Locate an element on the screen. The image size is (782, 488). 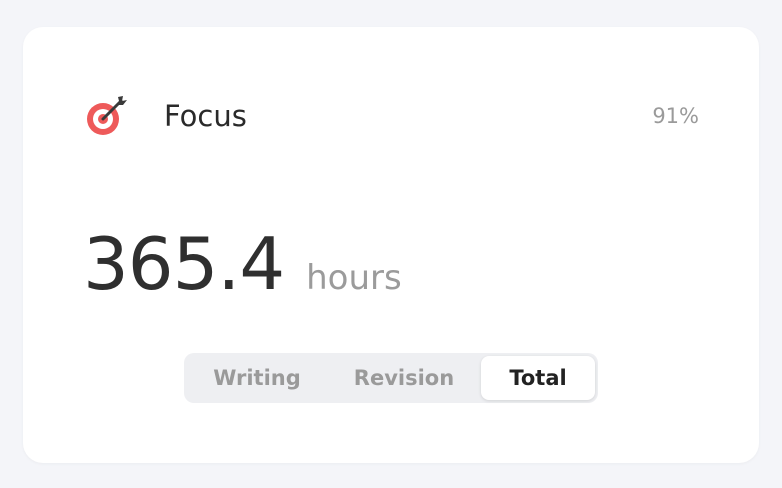
metric-value-row: 365.4 hours is located at coordinates (242, 264).